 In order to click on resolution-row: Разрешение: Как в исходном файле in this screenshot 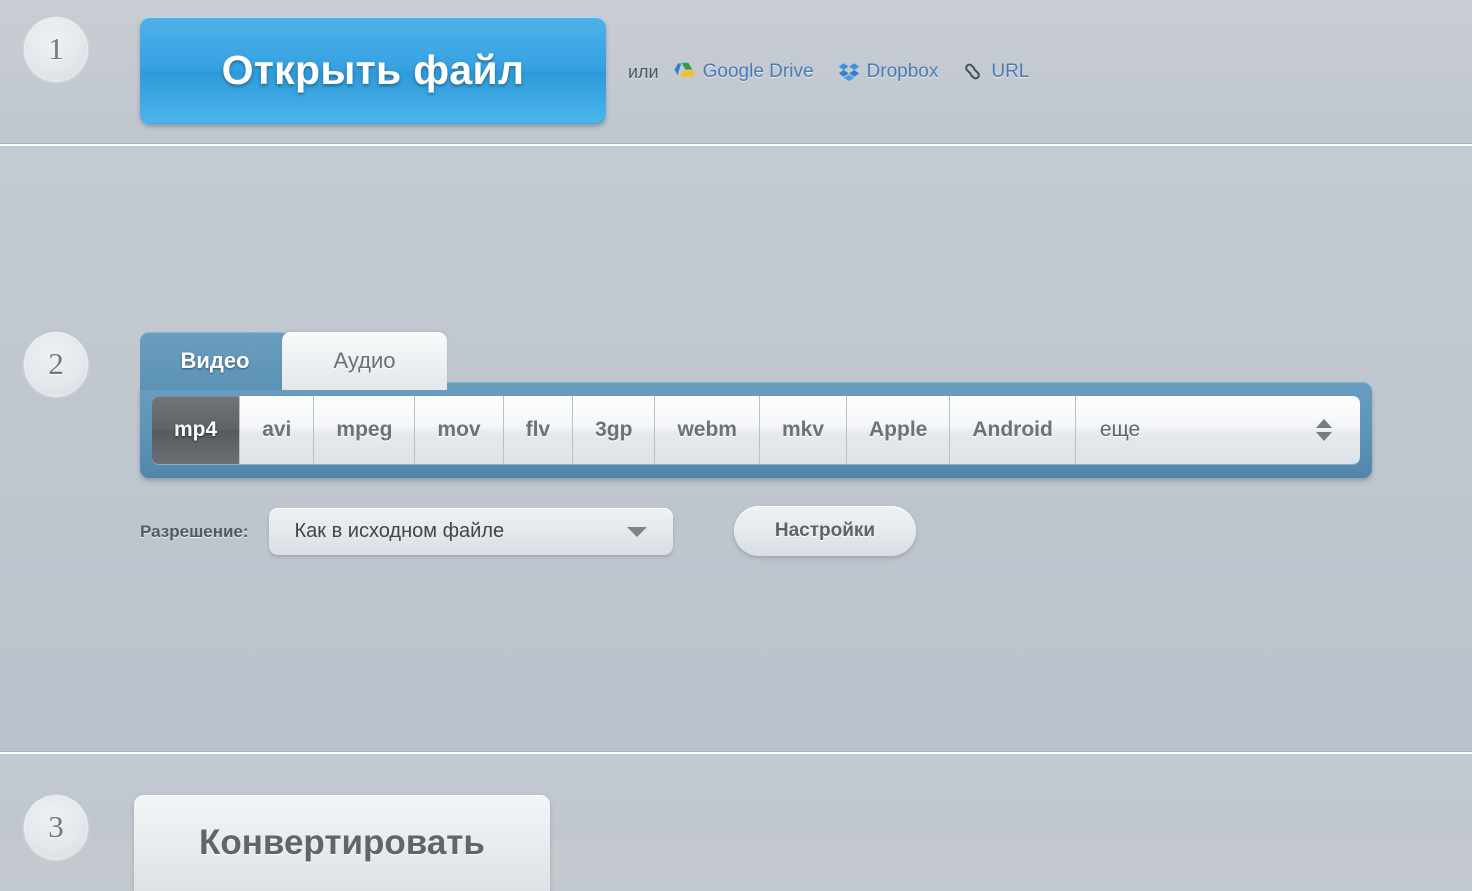, I will do `click(406, 531)`.